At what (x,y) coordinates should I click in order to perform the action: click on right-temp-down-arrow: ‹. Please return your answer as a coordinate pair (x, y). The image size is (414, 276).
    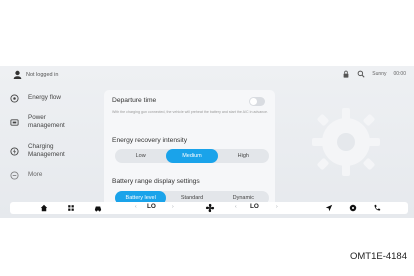
    Looking at the image, I should click on (236, 207).